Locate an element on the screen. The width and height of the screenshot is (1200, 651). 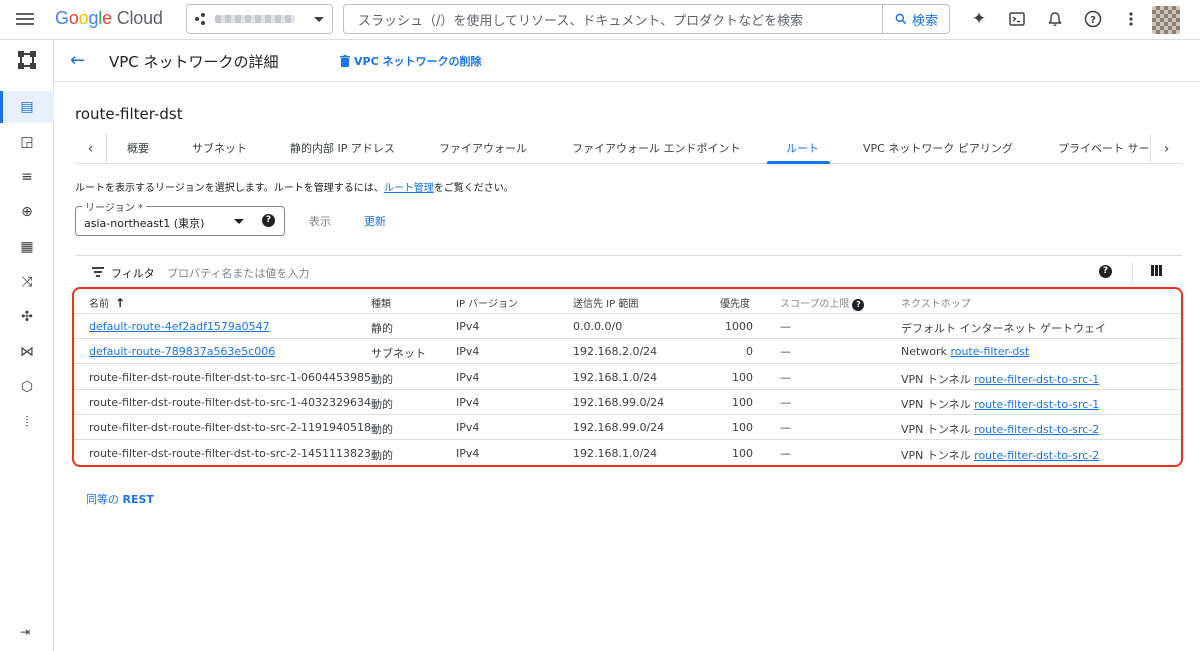
tab-private-services: プライベート サー is located at coordinates (1104, 148).